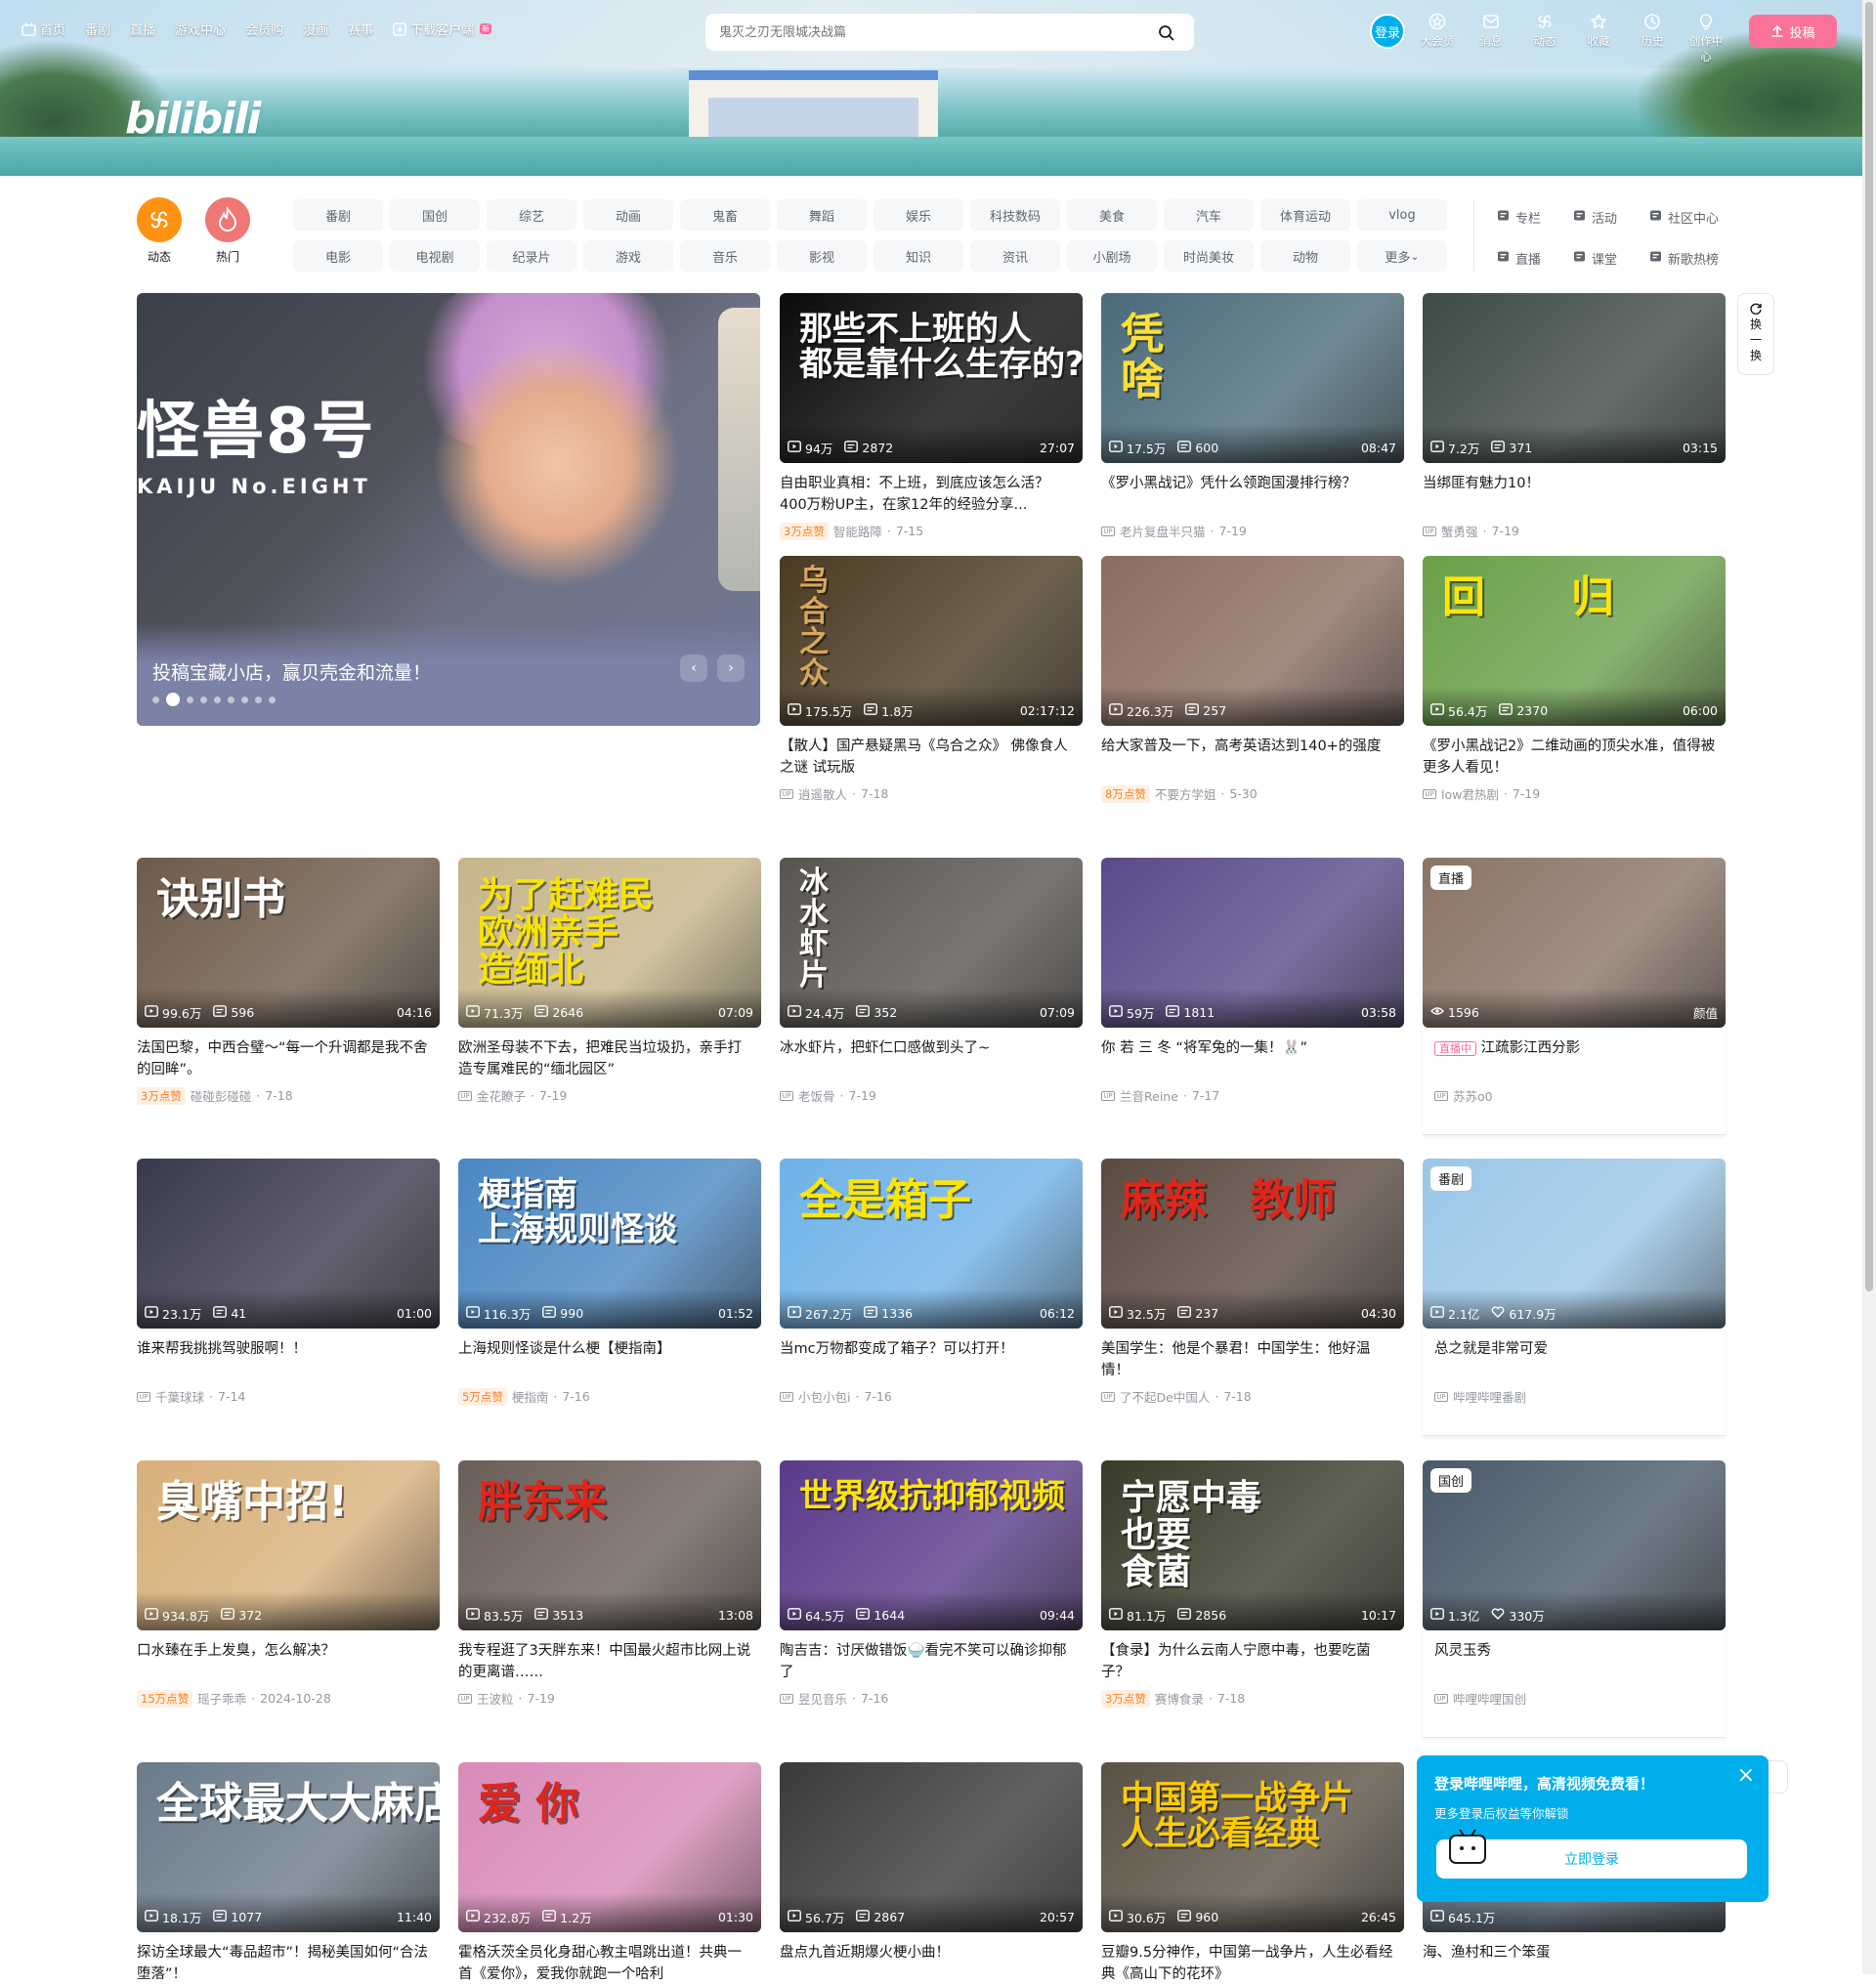  I want to click on login-avatar-button: 登录, so click(1387, 31).